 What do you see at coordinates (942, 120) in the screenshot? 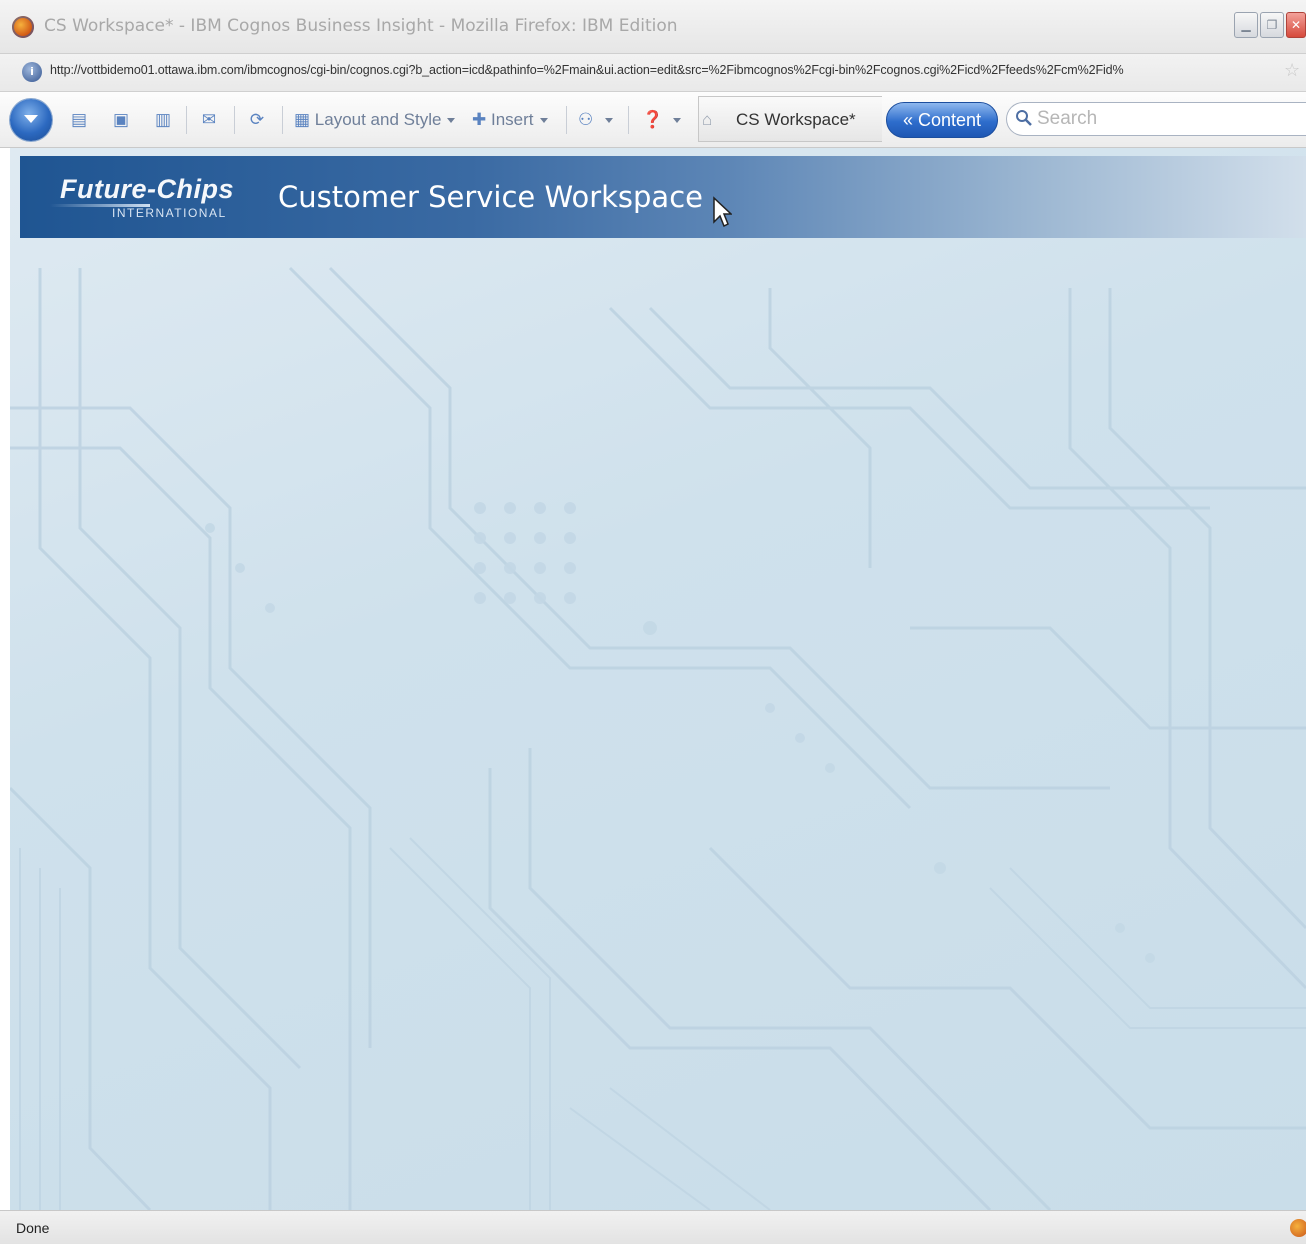
I see `content-pane-button: « Content` at bounding box center [942, 120].